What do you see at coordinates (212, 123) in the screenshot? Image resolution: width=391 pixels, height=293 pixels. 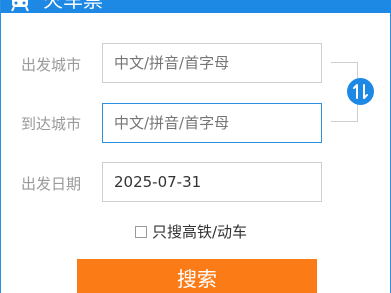 I see `arrival-city-input` at bounding box center [212, 123].